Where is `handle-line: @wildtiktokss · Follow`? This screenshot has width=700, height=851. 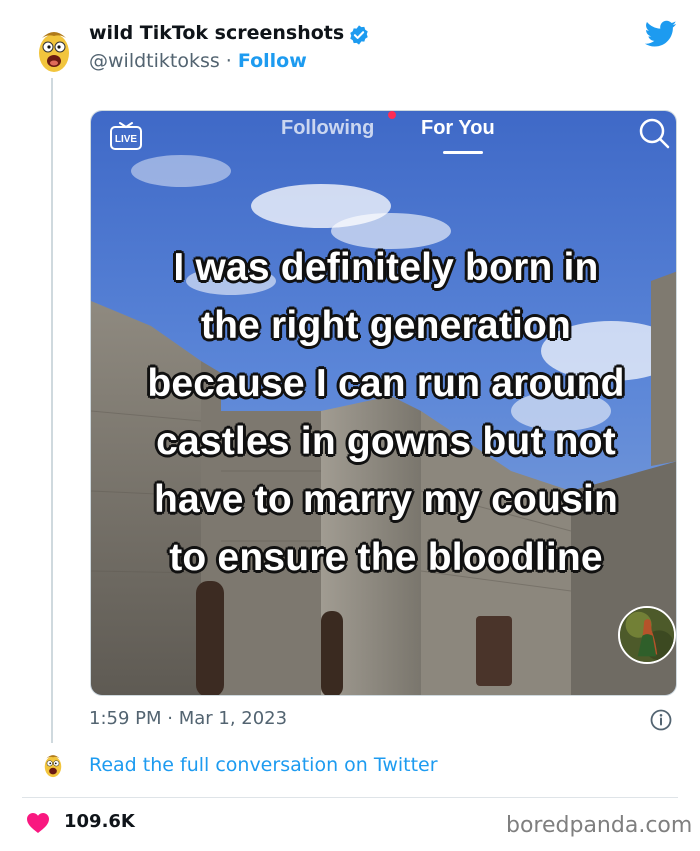
handle-line: @wildtiktokss · Follow is located at coordinates (198, 61).